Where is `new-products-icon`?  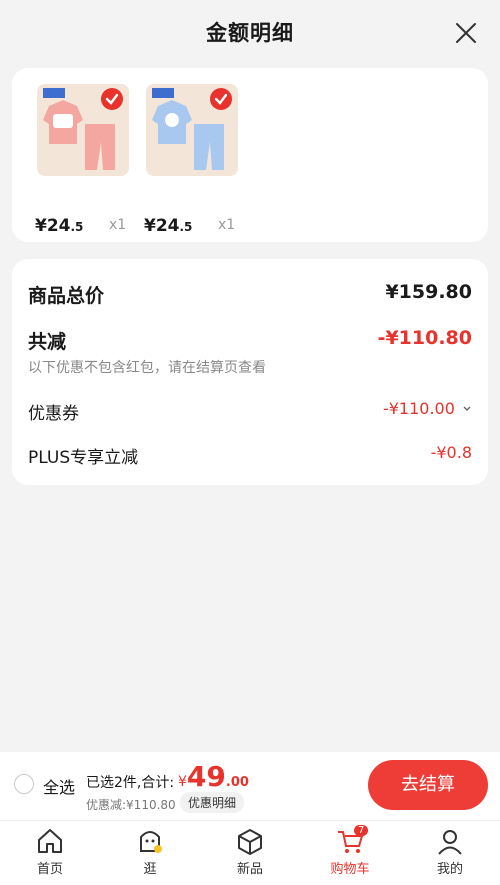 new-products-icon is located at coordinates (250, 842).